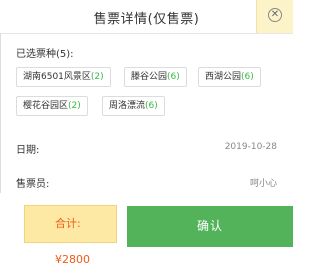  What do you see at coordinates (127, 106) in the screenshot?
I see `ticket-name: 周洛漂流` at bounding box center [127, 106].